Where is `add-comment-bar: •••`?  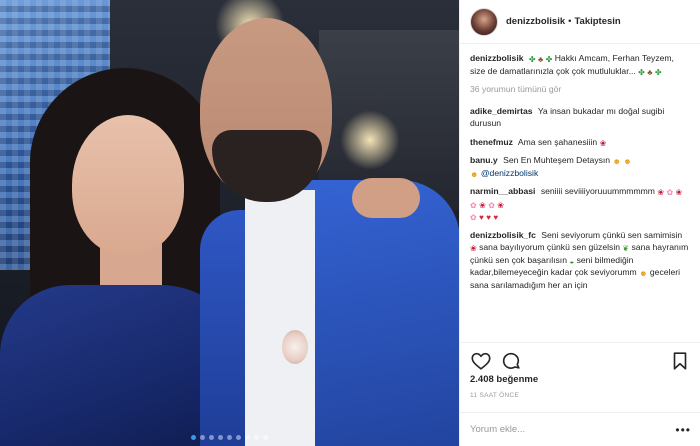 add-comment-bar: ••• is located at coordinates (580, 429).